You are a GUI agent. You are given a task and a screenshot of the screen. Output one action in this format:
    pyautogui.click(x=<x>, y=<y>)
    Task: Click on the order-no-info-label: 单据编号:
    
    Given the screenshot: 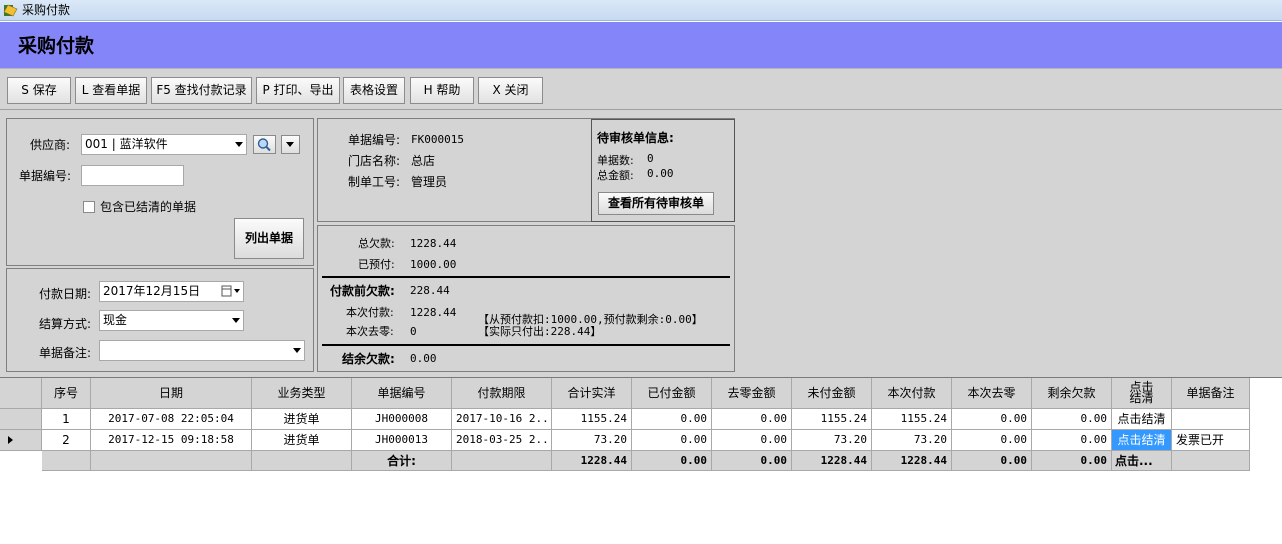 What is the action you would take?
    pyautogui.click(x=374, y=140)
    